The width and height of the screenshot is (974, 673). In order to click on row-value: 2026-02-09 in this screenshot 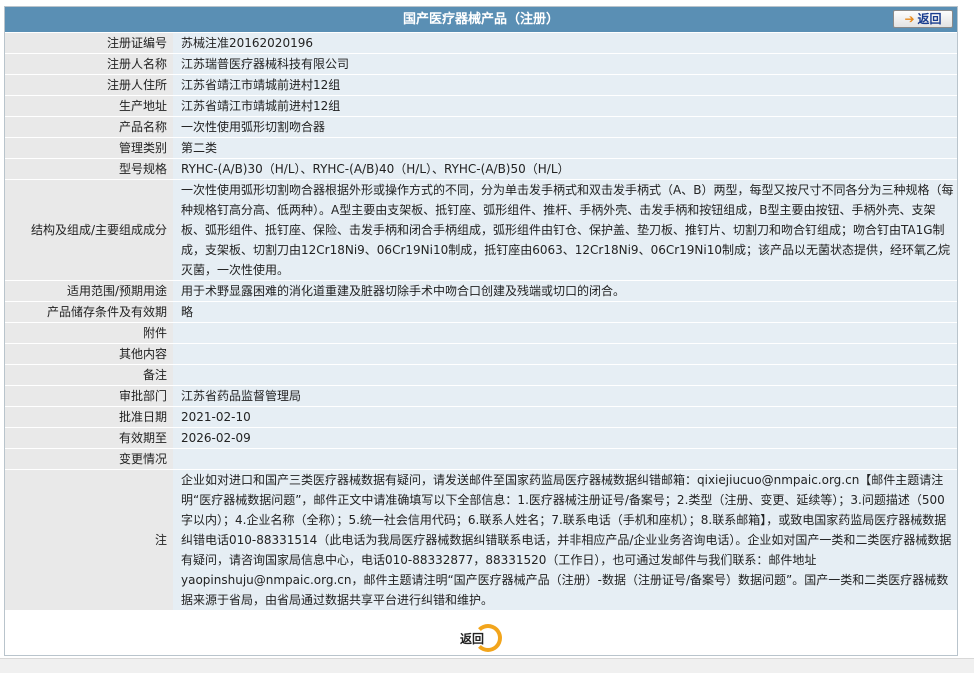, I will do `click(565, 438)`.